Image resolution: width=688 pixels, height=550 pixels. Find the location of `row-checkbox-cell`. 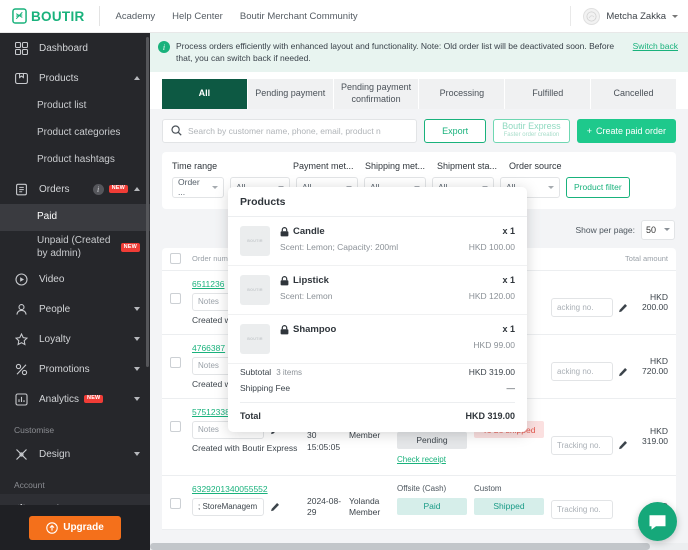

row-checkbox-cell is located at coordinates (181, 502).